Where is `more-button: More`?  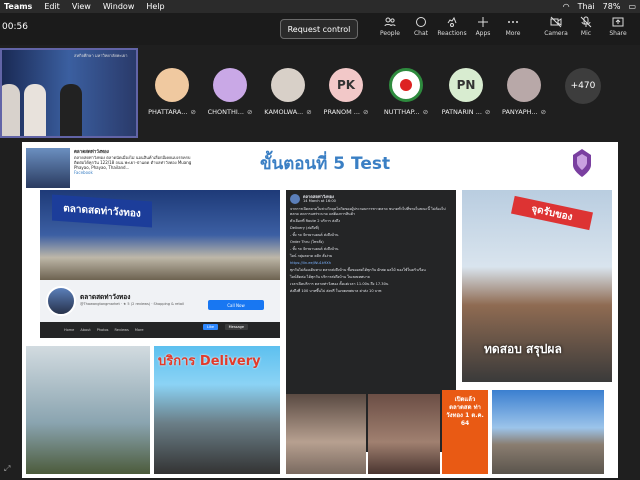 more-button: More is located at coordinates (513, 30).